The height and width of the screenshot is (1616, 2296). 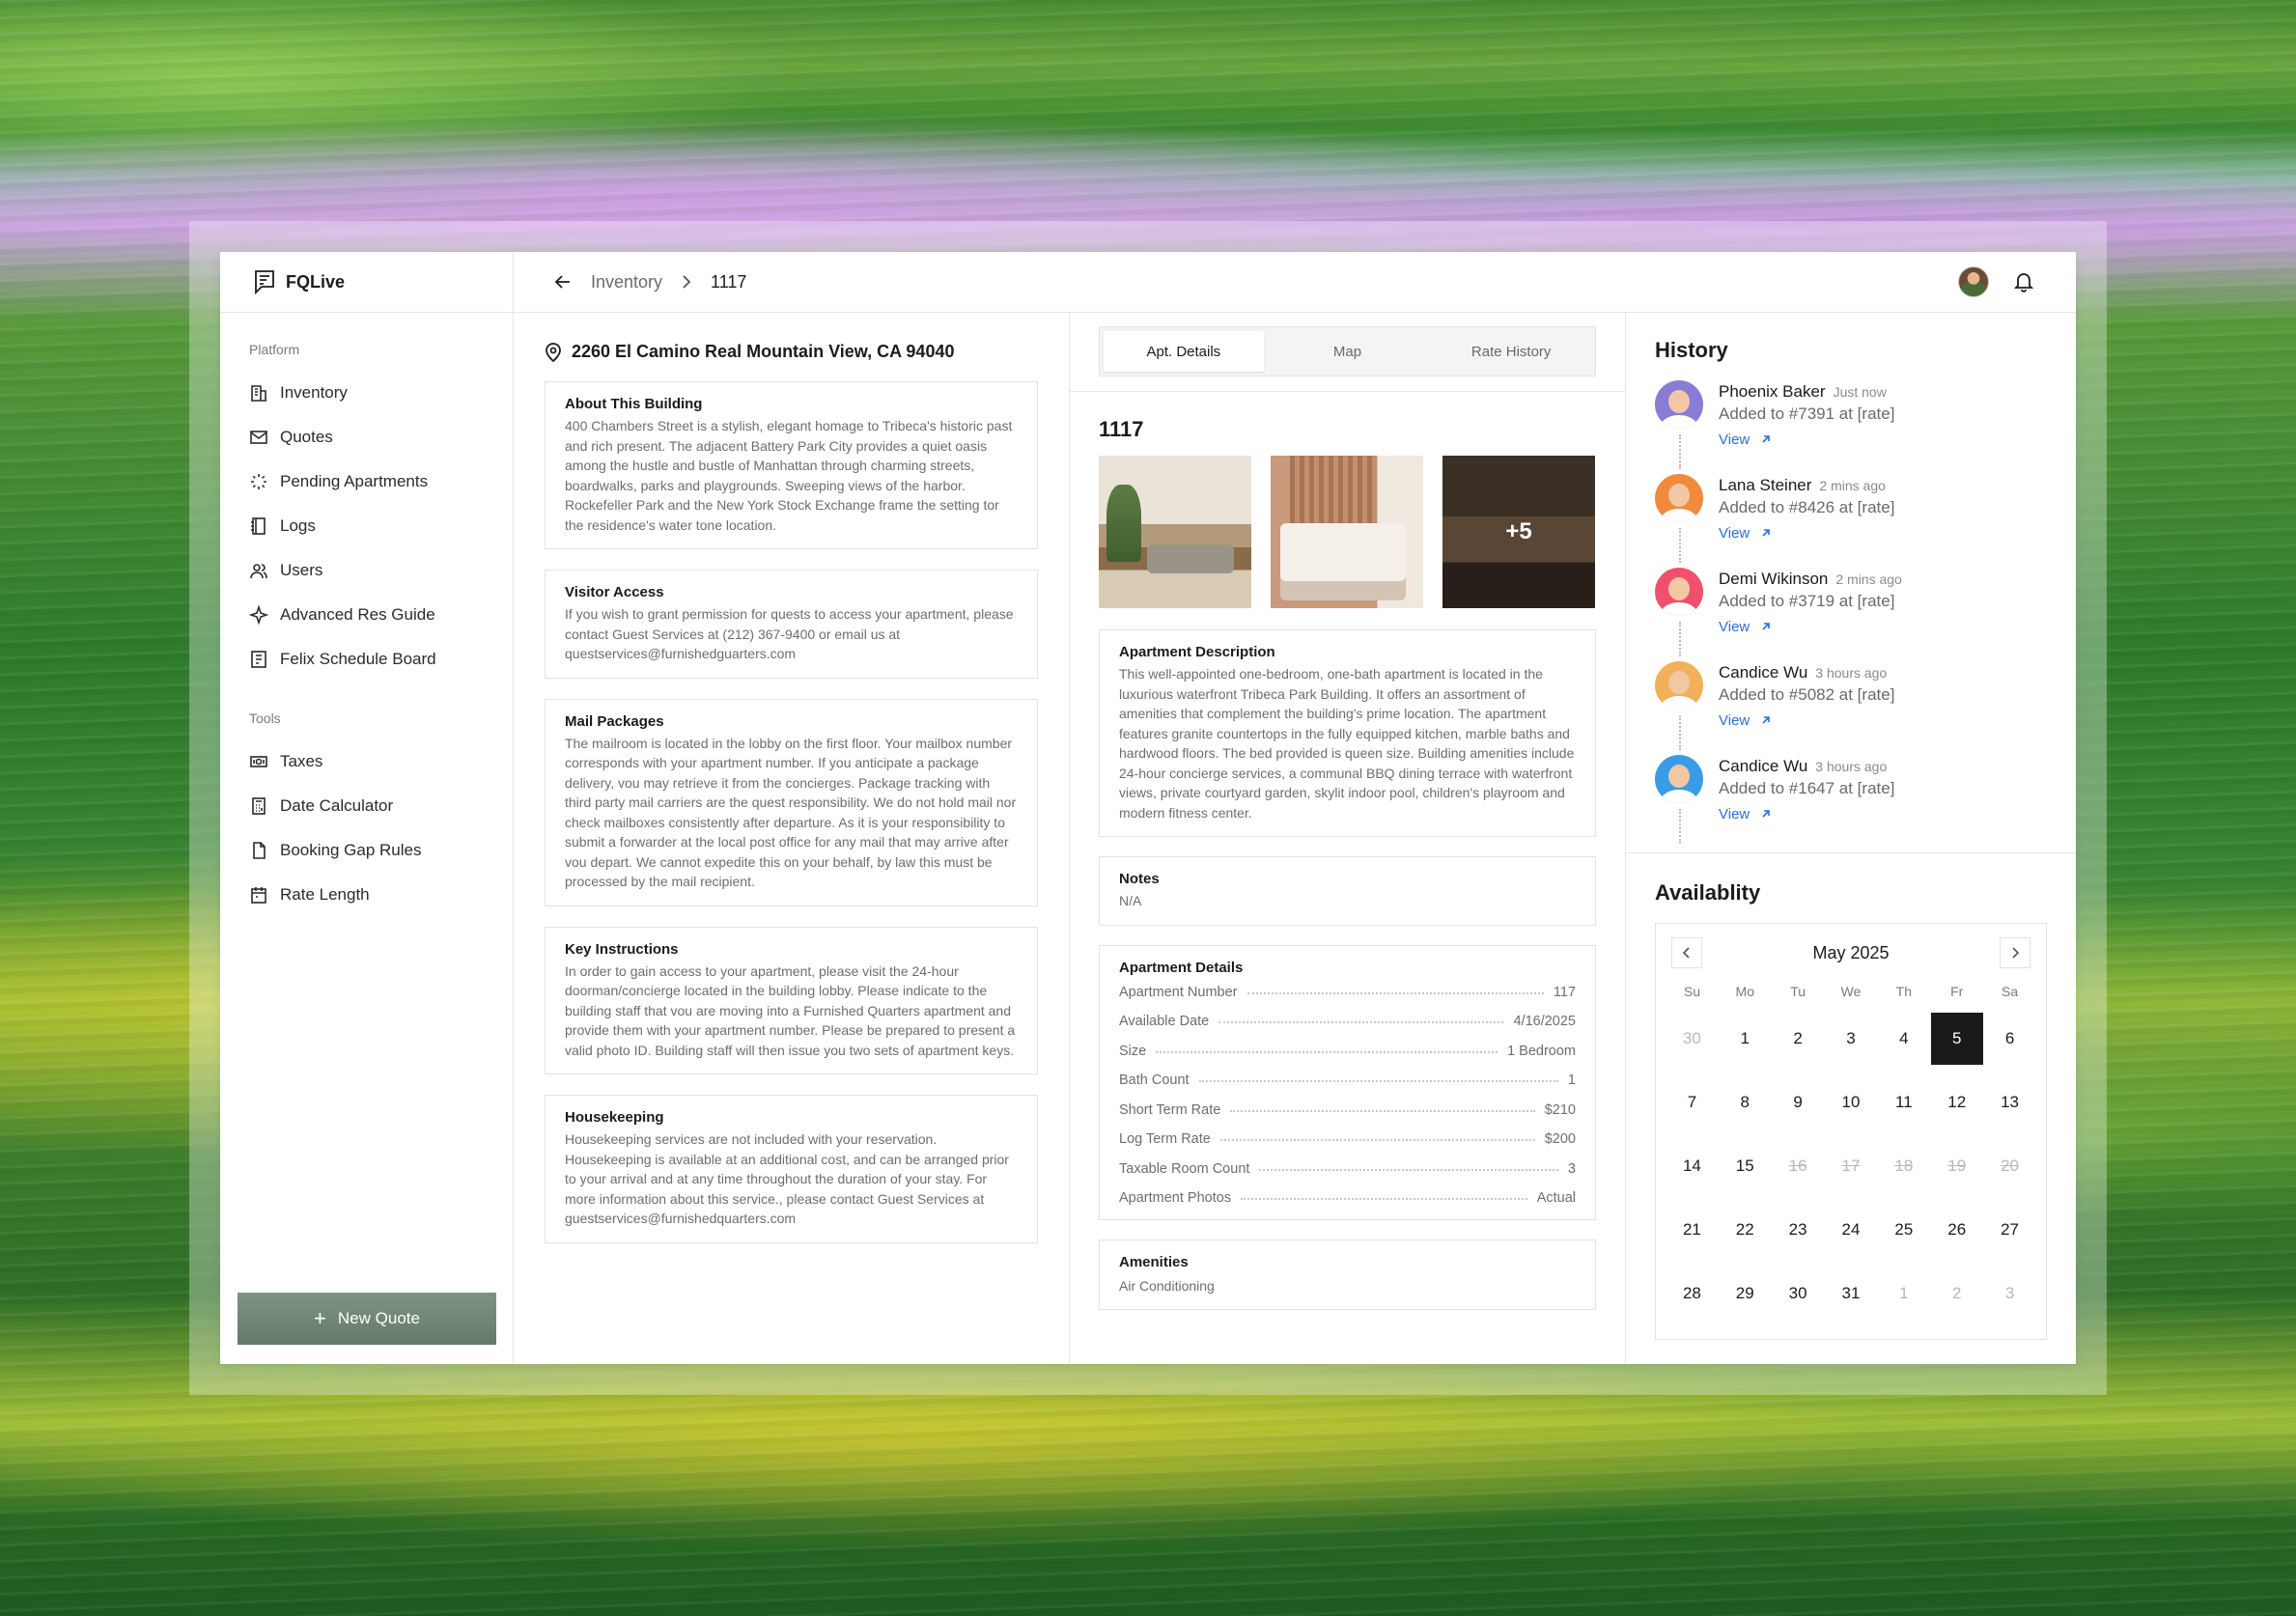 I want to click on back-arrow-icon, so click(x=563, y=282).